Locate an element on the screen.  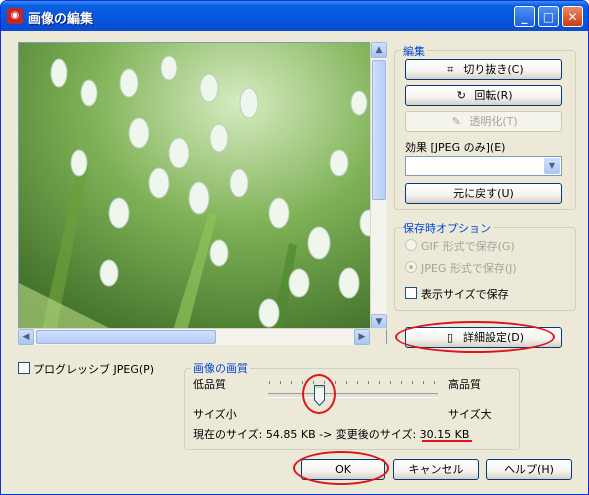
low-quality-label: 低品質 is located at coordinates (209, 384).